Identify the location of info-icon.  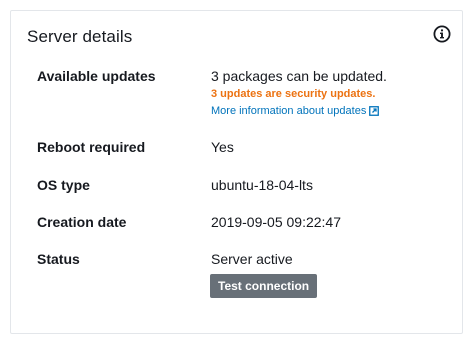
(442, 34).